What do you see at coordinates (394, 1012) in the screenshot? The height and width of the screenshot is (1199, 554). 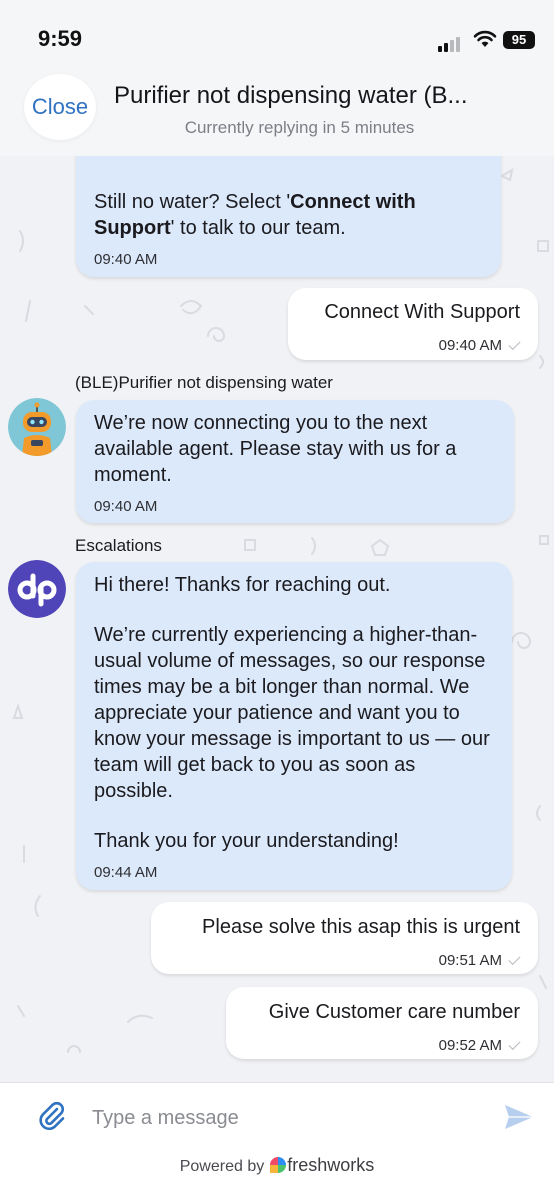 I see `message-text: Give Customer care number` at bounding box center [394, 1012].